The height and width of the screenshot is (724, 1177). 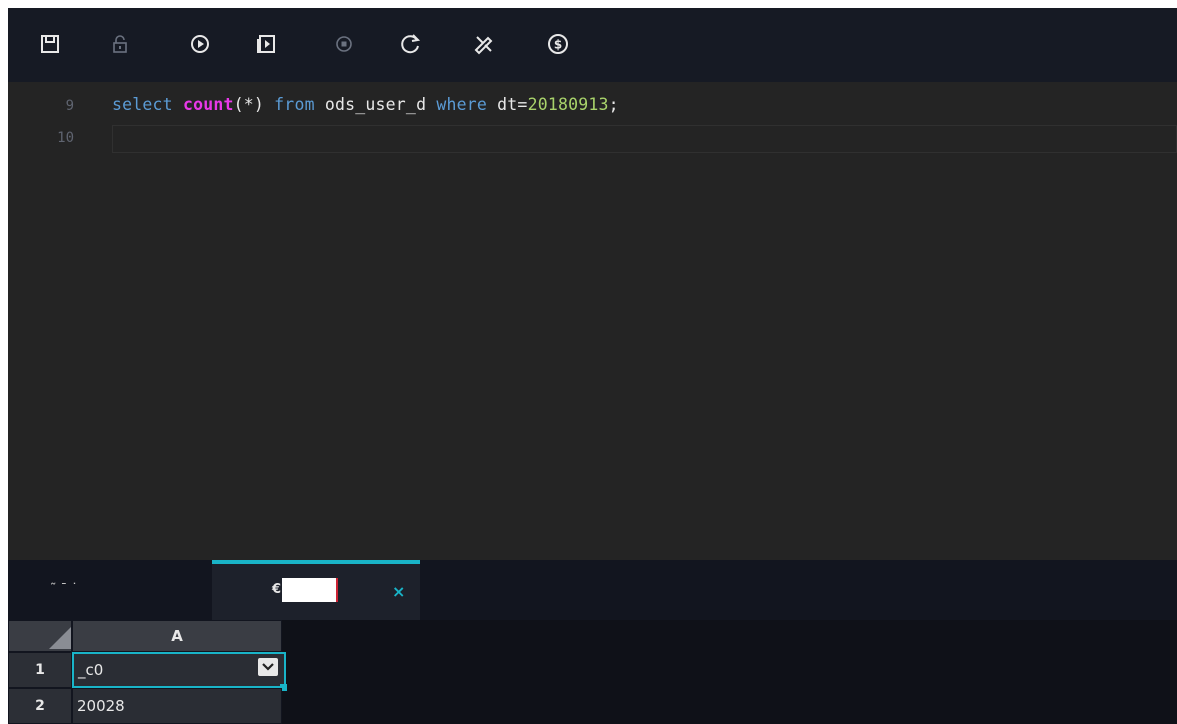 I want to click on format-icon, so click(x=484, y=44).